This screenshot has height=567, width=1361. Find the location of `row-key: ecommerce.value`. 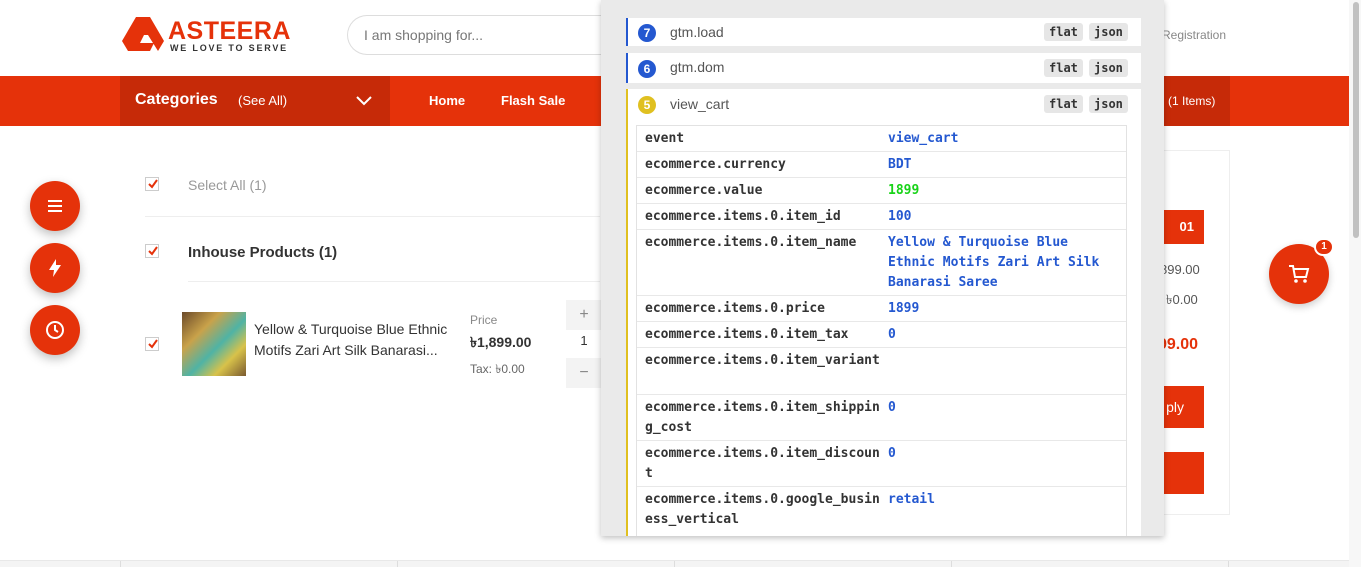

row-key: ecommerce.value is located at coordinates (704, 190).